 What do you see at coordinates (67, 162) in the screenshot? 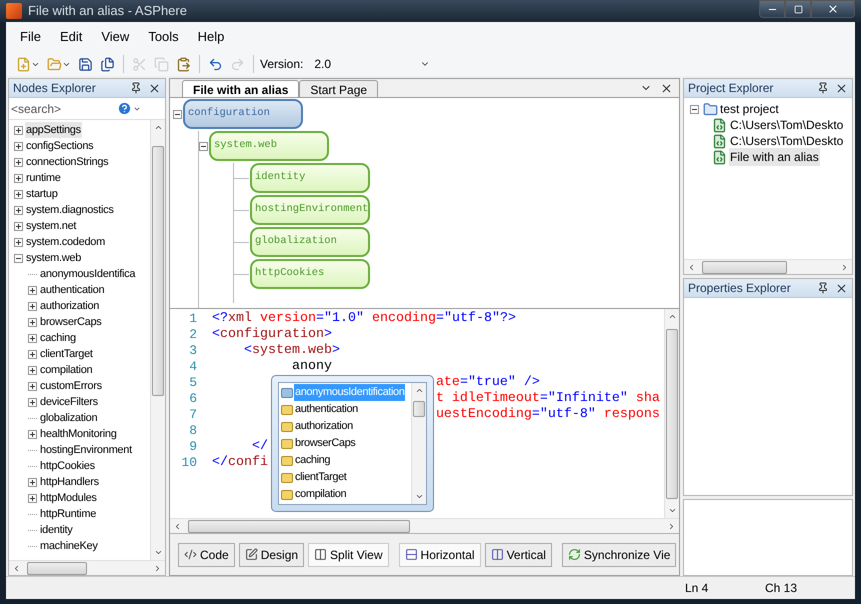
I see `tree-item: connectionStrings` at bounding box center [67, 162].